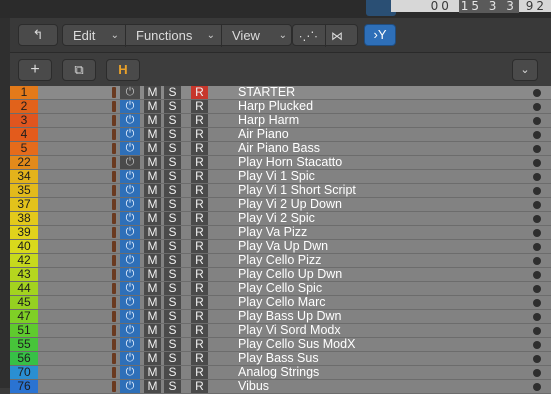  Describe the element at coordinates (278, 372) in the screenshot. I see `track-name: Analog Strings` at that location.